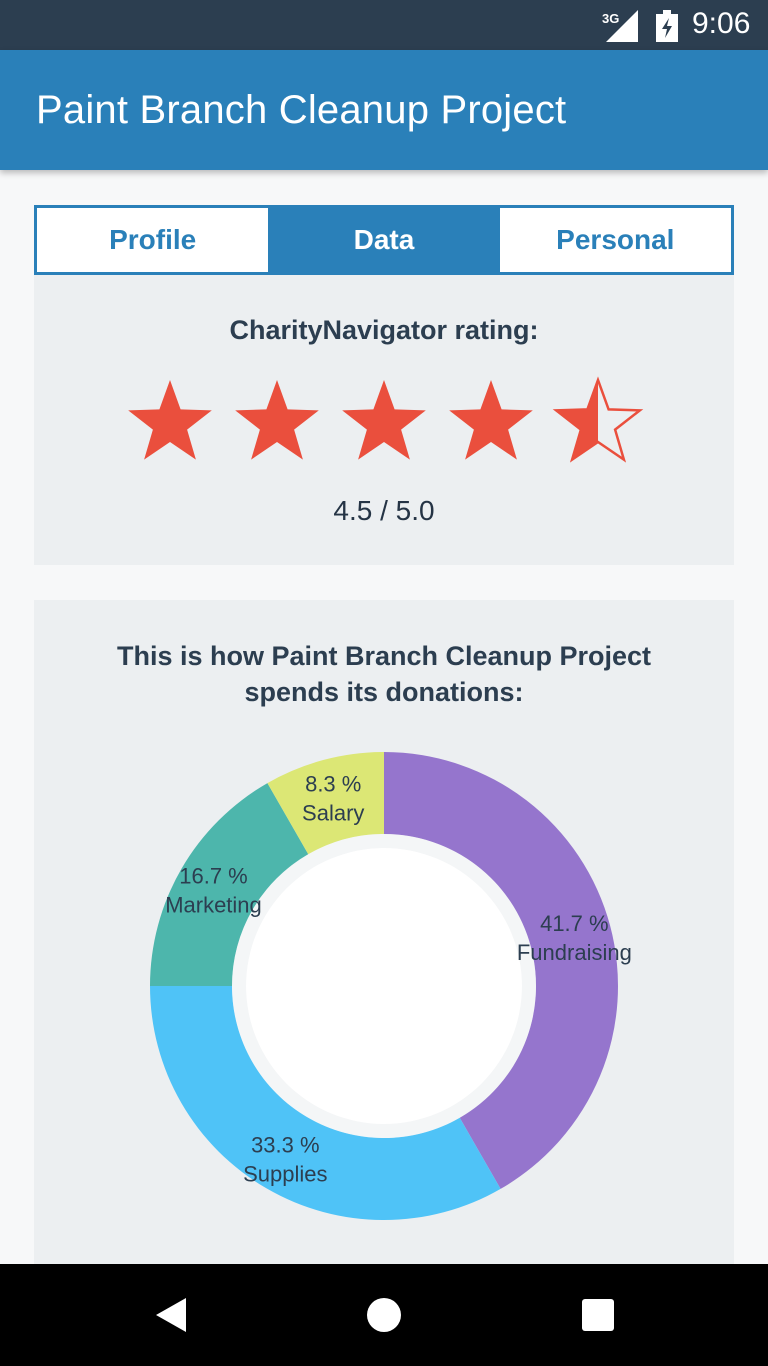  I want to click on tab-bar: Profile Data Personal, so click(384, 240).